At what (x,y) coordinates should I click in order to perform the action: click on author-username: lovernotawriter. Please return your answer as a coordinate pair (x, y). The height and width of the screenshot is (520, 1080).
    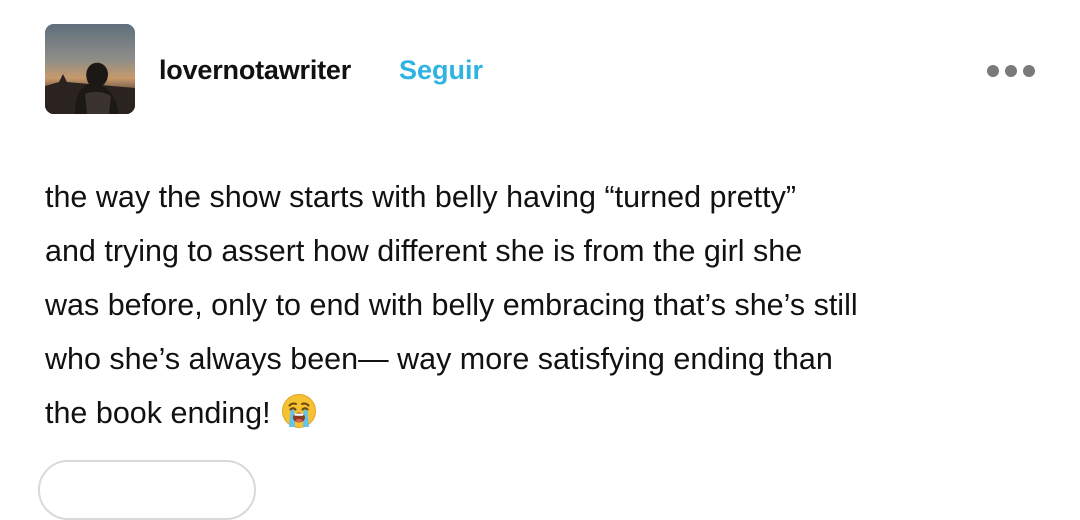
    Looking at the image, I should click on (255, 70).